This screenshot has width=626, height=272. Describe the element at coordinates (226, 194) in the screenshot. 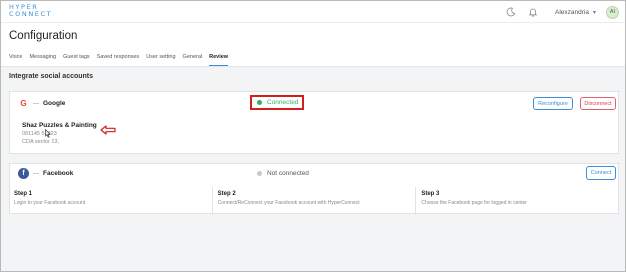

I see `step-title: Step 2` at that location.